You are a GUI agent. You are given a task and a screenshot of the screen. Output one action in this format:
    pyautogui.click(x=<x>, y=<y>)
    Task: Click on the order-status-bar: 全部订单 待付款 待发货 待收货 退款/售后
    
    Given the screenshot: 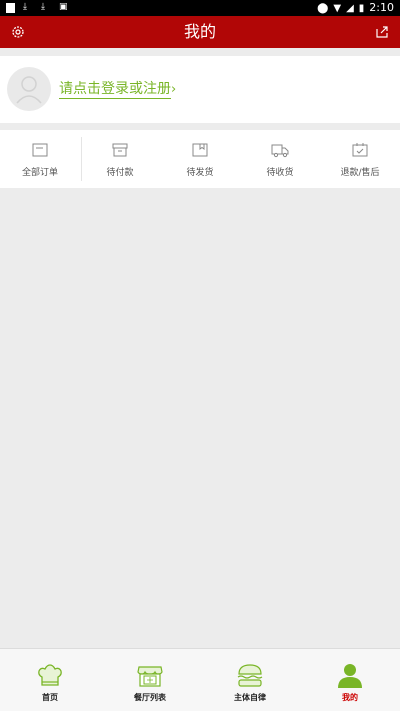 What is the action you would take?
    pyautogui.click(x=200, y=159)
    